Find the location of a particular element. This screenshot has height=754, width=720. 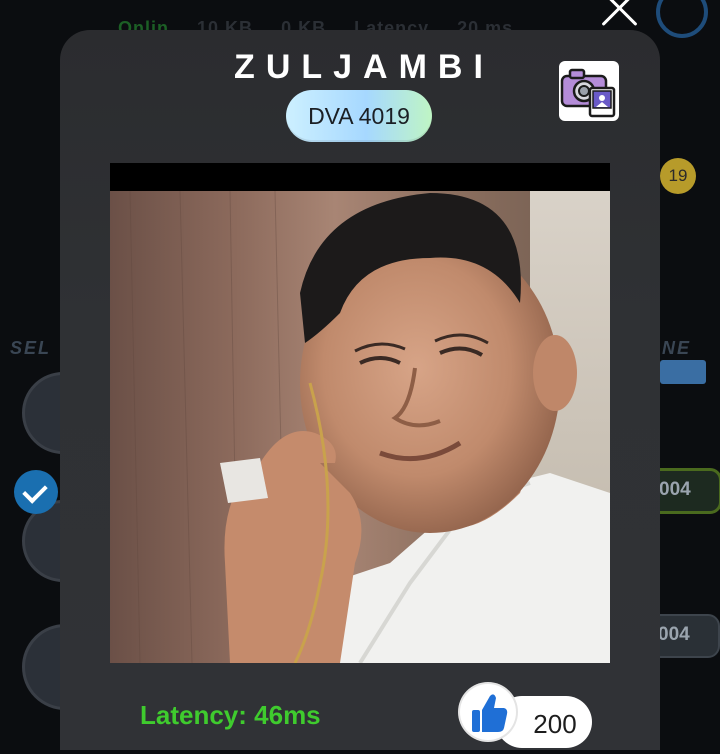

user-code-badge: DVA 4019 is located at coordinates (359, 116).